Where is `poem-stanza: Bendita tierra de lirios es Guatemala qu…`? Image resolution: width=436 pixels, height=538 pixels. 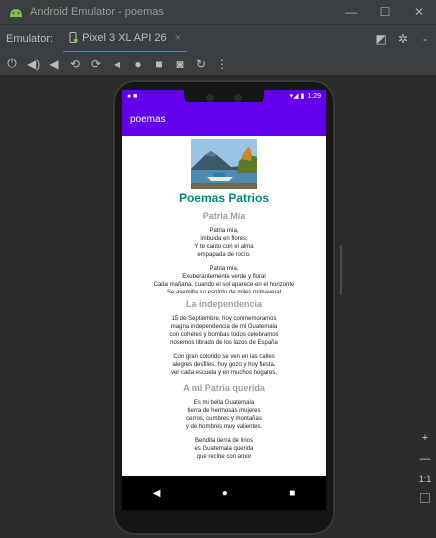
poem-stanza: Bendita tierra de lirios es Guatemala qu… is located at coordinates (224, 449).